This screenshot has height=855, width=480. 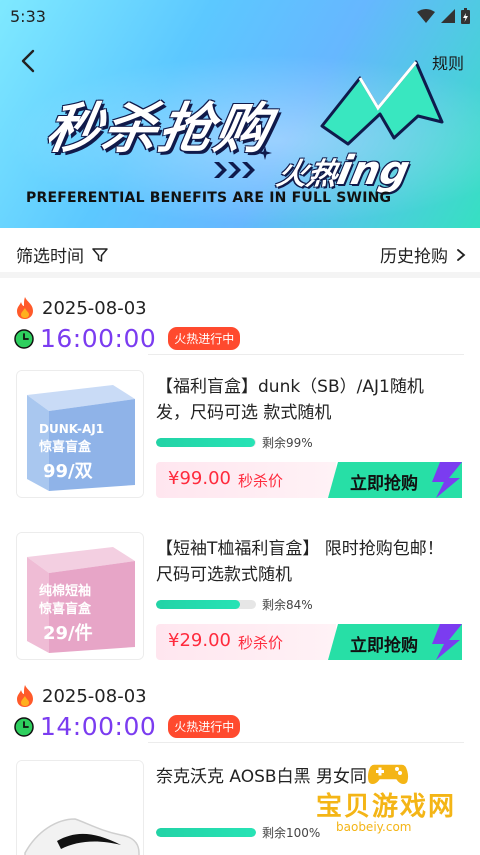 What do you see at coordinates (309, 642) in the screenshot?
I see `price-bar: ¥29.00 秒杀价 立即抢购` at bounding box center [309, 642].